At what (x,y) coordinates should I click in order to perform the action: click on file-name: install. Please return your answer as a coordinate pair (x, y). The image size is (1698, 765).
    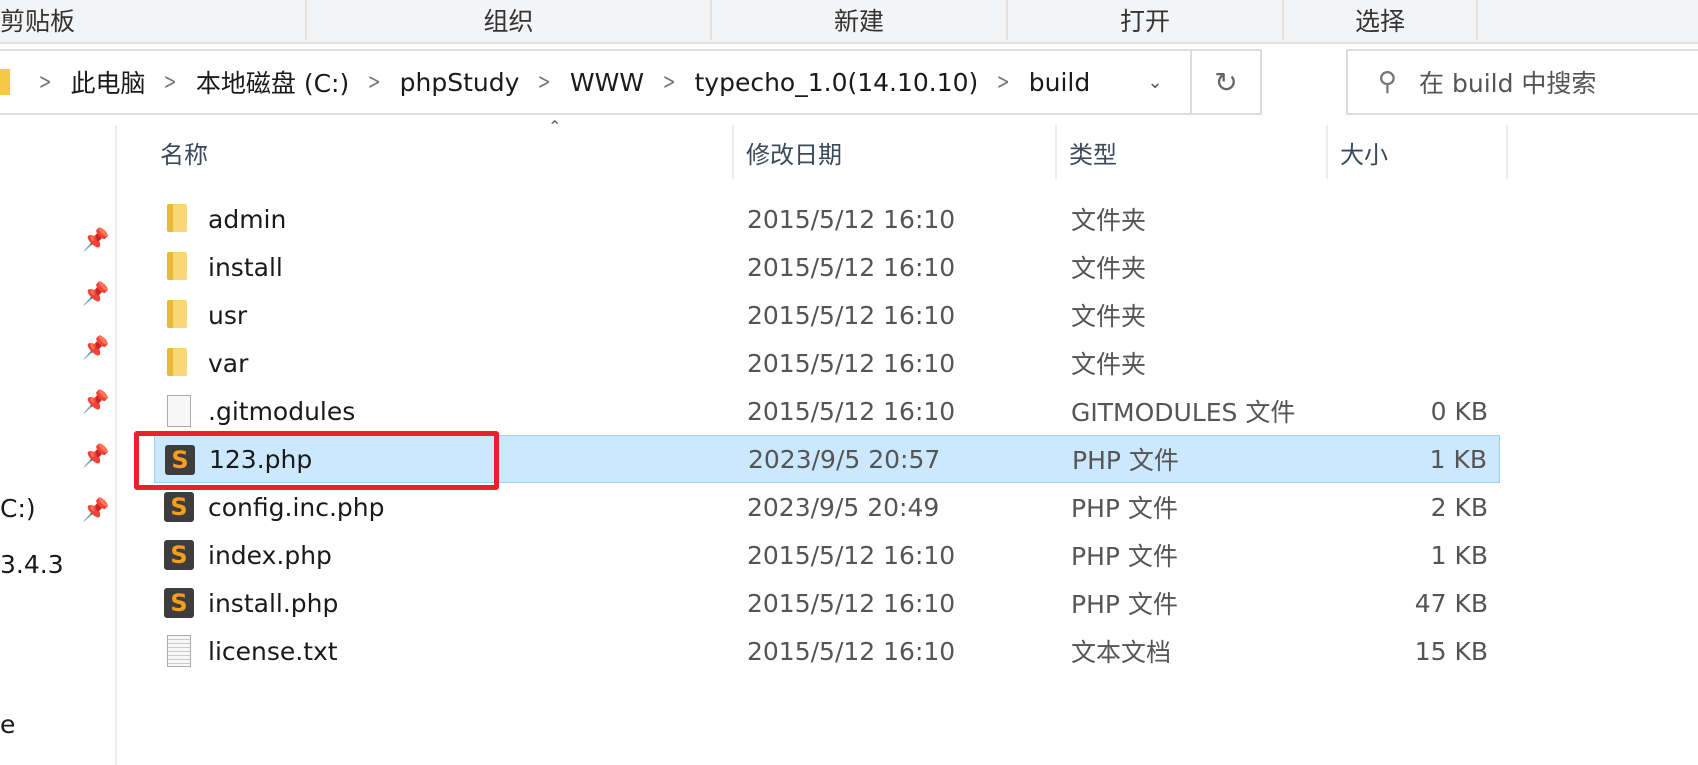
    Looking at the image, I should click on (245, 267).